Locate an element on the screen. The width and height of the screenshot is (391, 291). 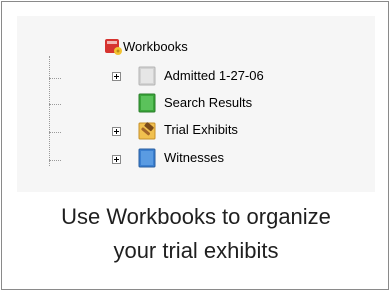
caption-line-1: Use Workbooks to organize is located at coordinates (196, 216).